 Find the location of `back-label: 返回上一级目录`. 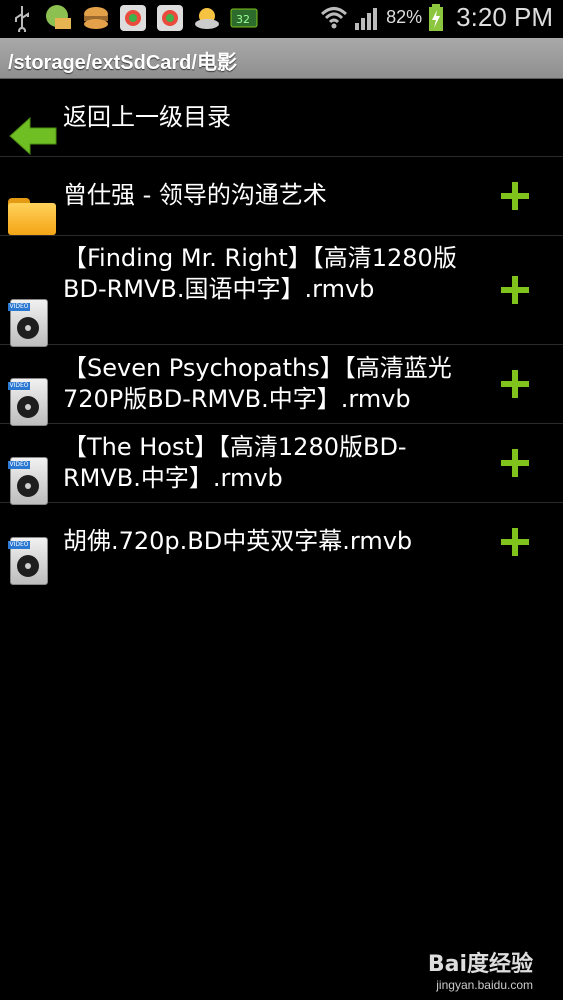

back-label: 返回上一级目录 is located at coordinates (147, 117).